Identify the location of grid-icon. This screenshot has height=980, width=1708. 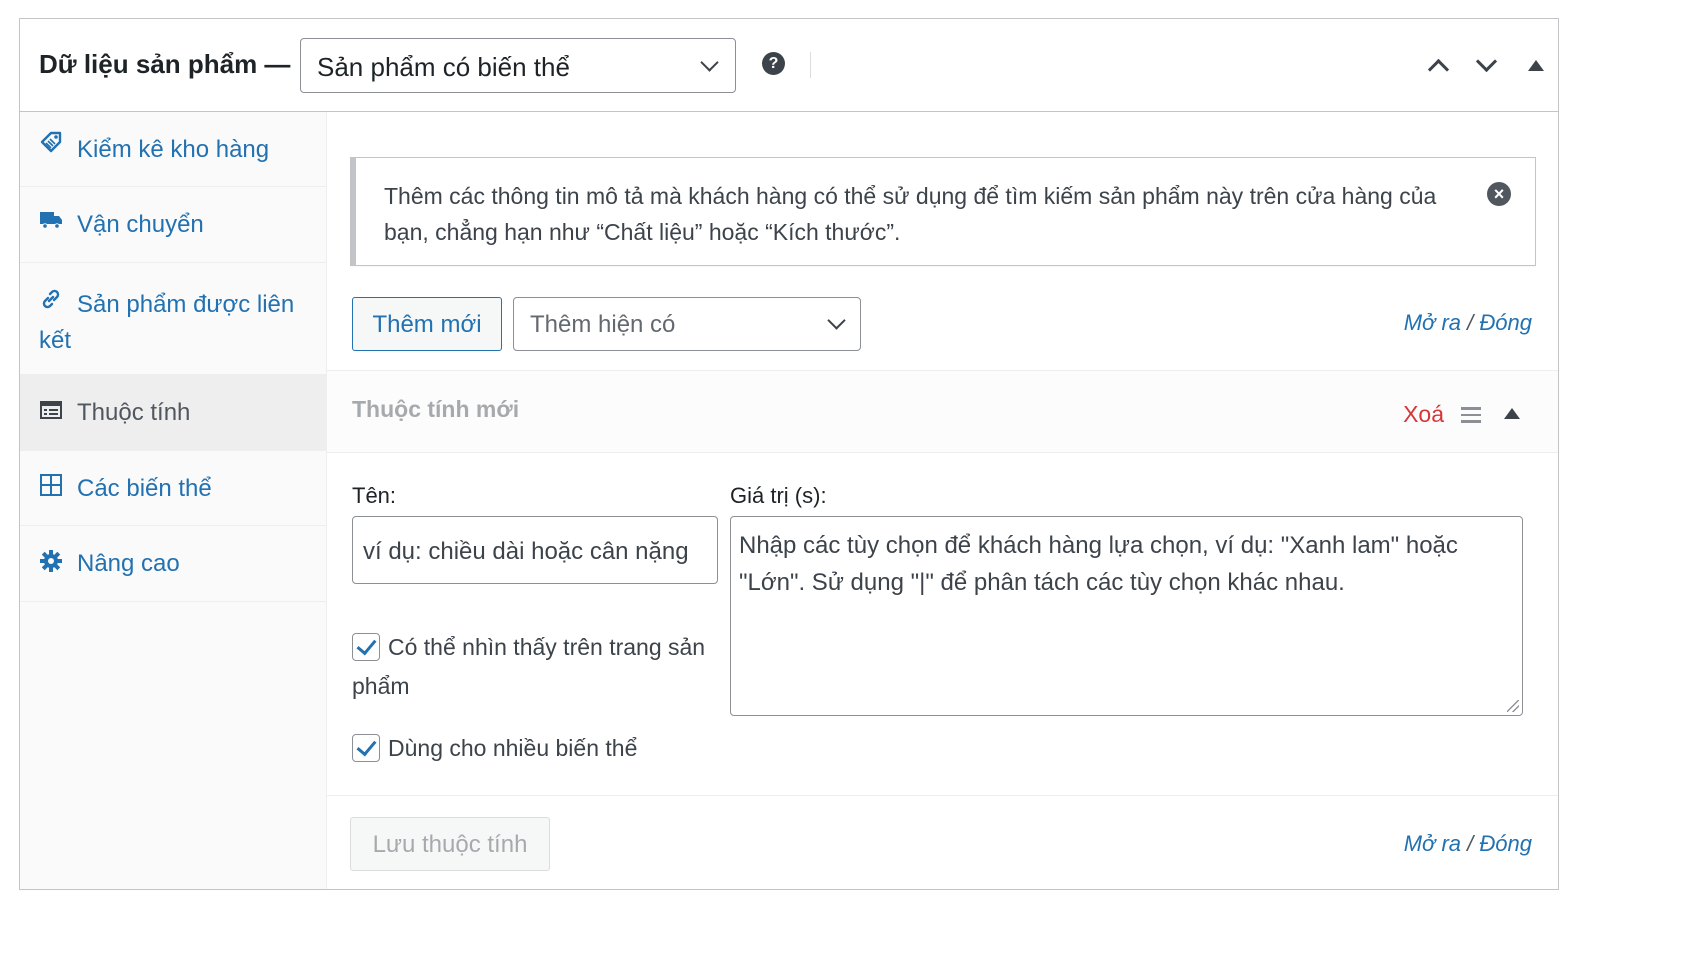
(51, 485).